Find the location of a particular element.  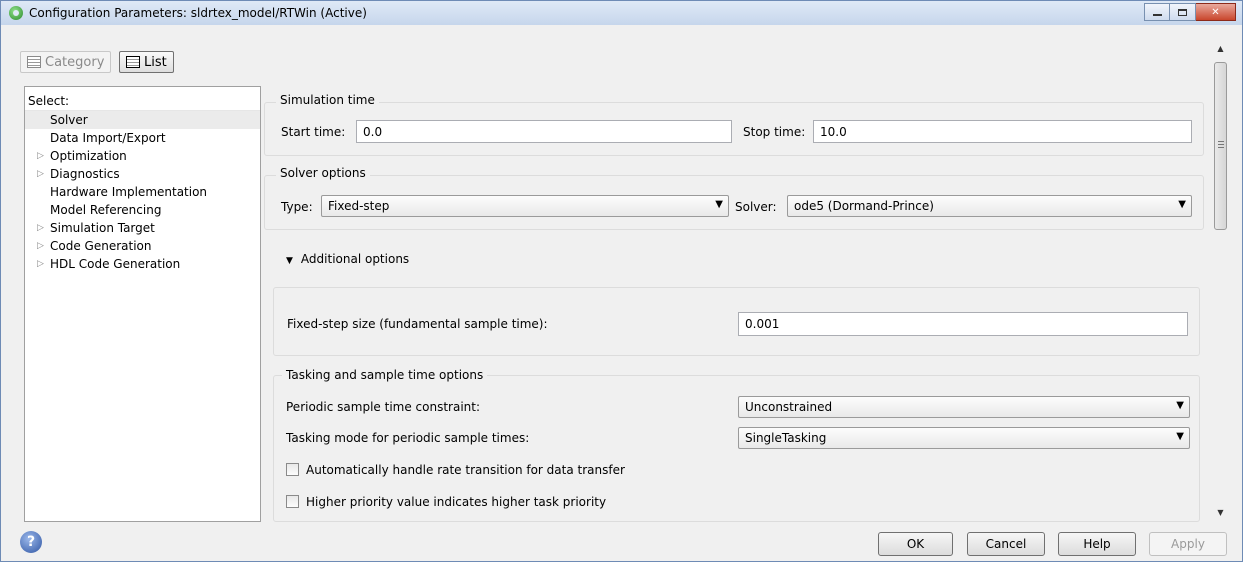

fixed-step-size-input: 0.001 is located at coordinates (963, 324).